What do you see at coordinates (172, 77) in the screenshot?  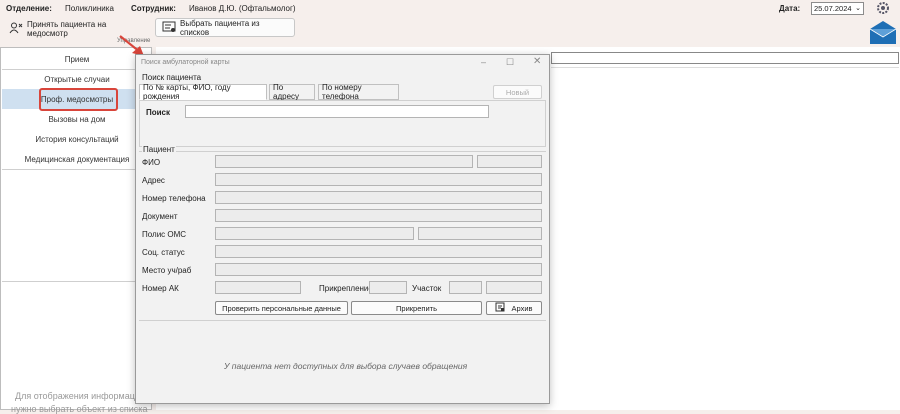 I see `search-group-label: Поиск пациента` at bounding box center [172, 77].